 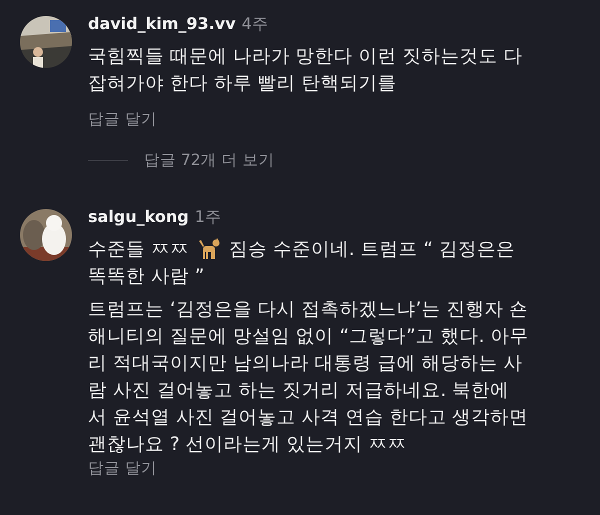 I want to click on comment-text: 리 적대국이지만 남의나라 대통령 급에 해당하는 사, so click(x=305, y=363).